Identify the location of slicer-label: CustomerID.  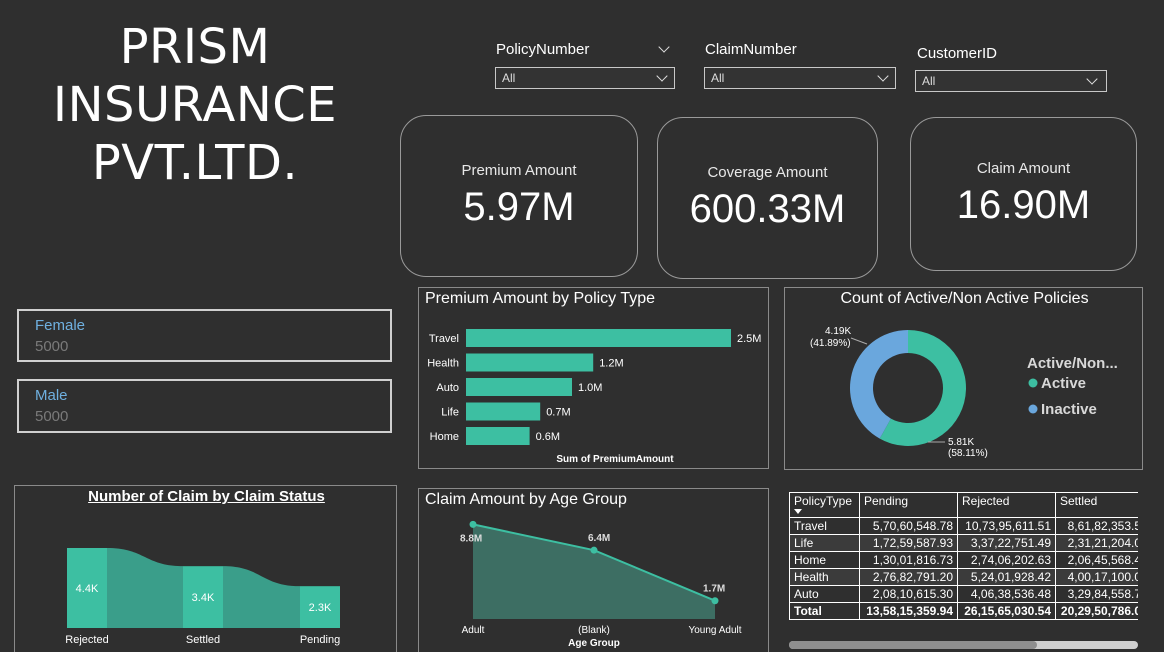
(957, 53).